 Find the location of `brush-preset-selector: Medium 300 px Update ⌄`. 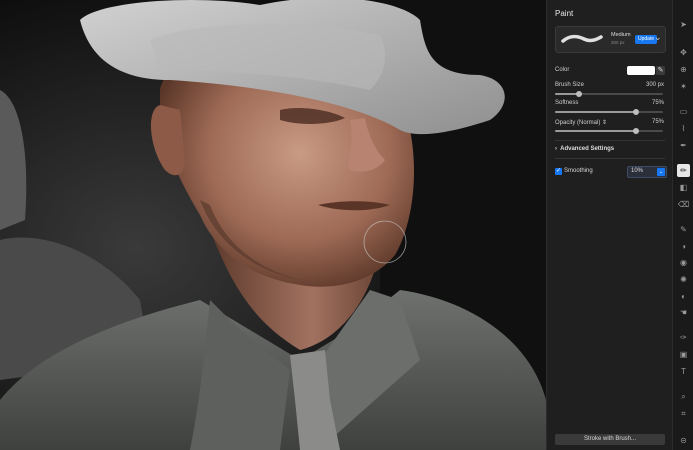

brush-preset-selector: Medium 300 px Update ⌄ is located at coordinates (610, 39).